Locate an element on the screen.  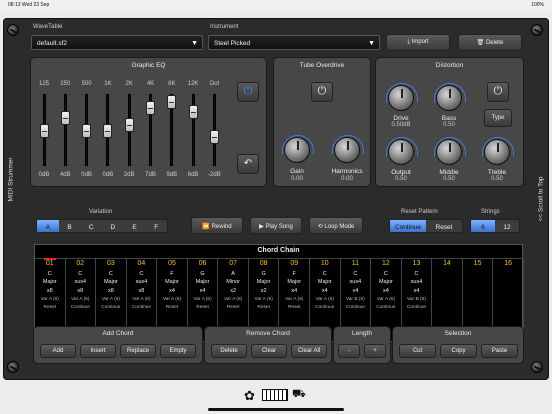
variation-selector: ABCDEF is located at coordinates (102, 226).